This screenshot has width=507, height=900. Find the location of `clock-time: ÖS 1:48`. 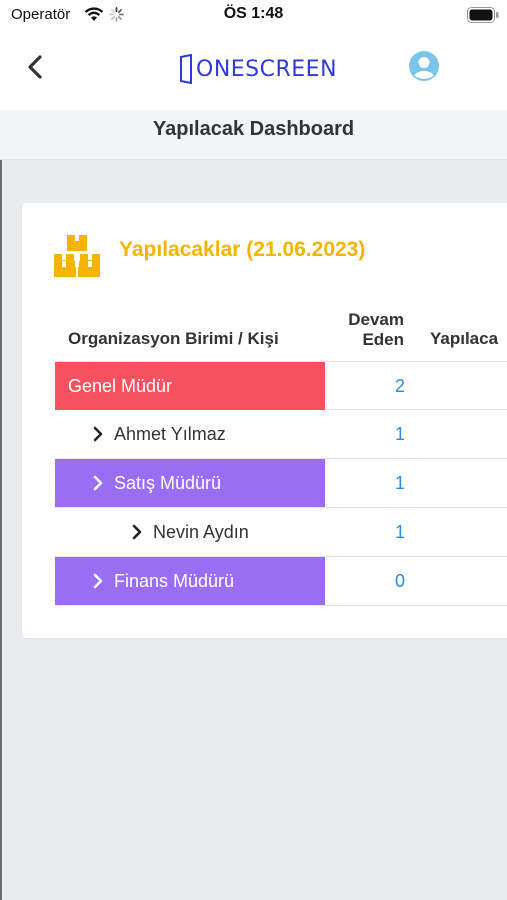

clock-time: ÖS 1:48 is located at coordinates (253, 13).